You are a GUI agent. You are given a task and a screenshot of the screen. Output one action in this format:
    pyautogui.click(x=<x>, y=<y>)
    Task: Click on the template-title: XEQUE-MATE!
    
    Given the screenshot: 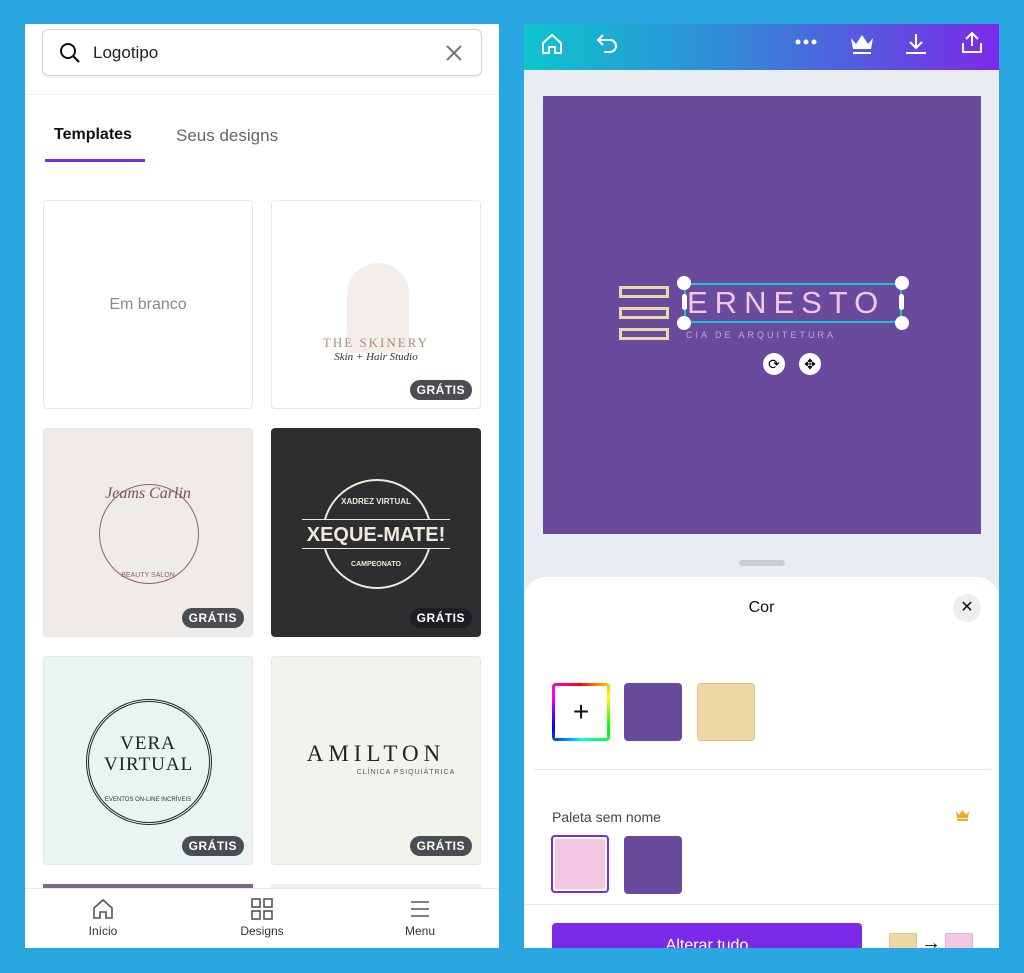 What is the action you would take?
    pyautogui.click(x=376, y=534)
    